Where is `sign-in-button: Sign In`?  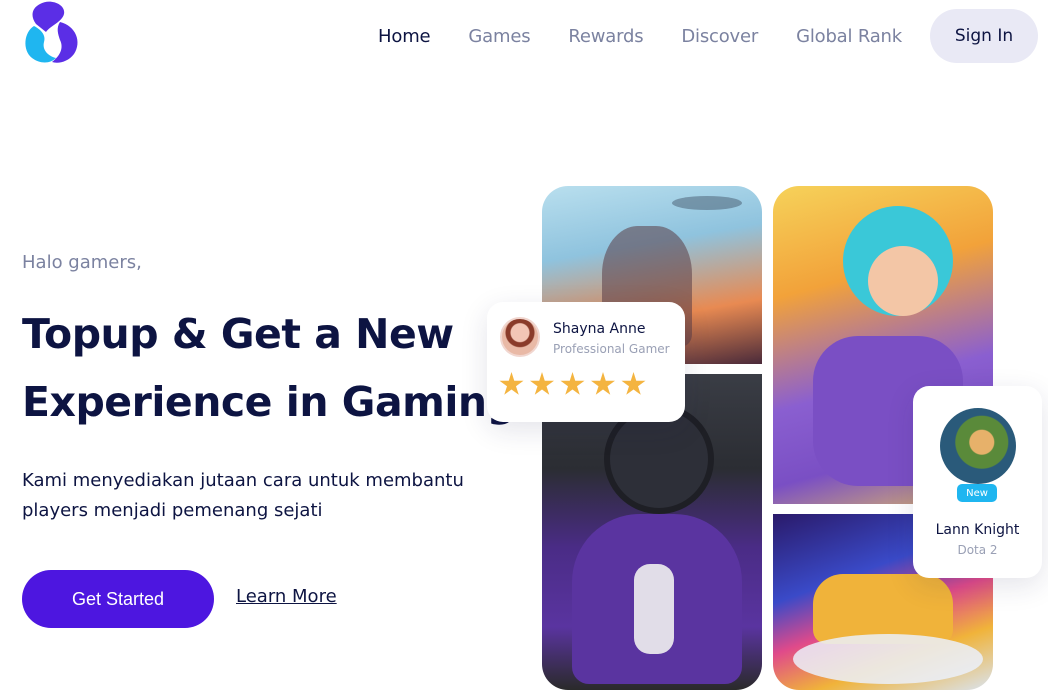
sign-in-button: Sign In is located at coordinates (984, 36).